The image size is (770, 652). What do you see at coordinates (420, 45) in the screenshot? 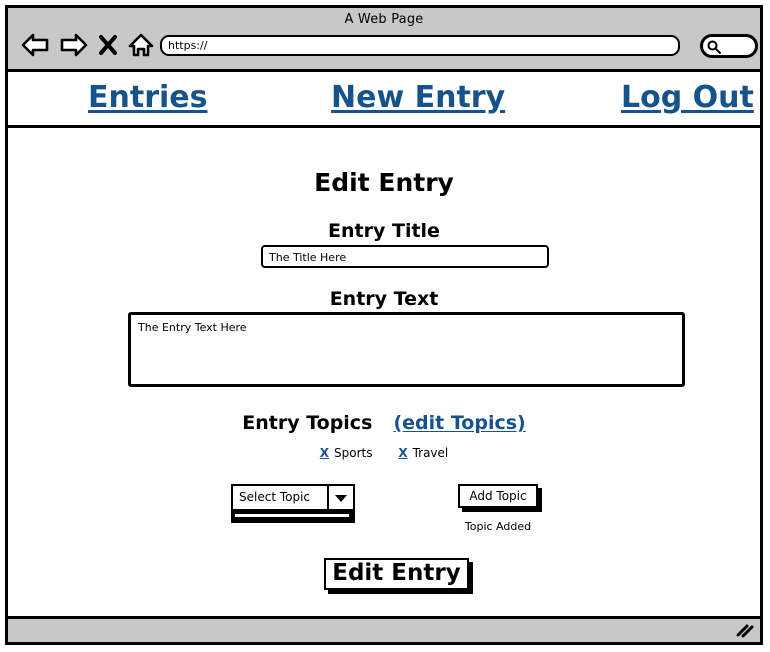
I see `url-input: https://` at bounding box center [420, 45].